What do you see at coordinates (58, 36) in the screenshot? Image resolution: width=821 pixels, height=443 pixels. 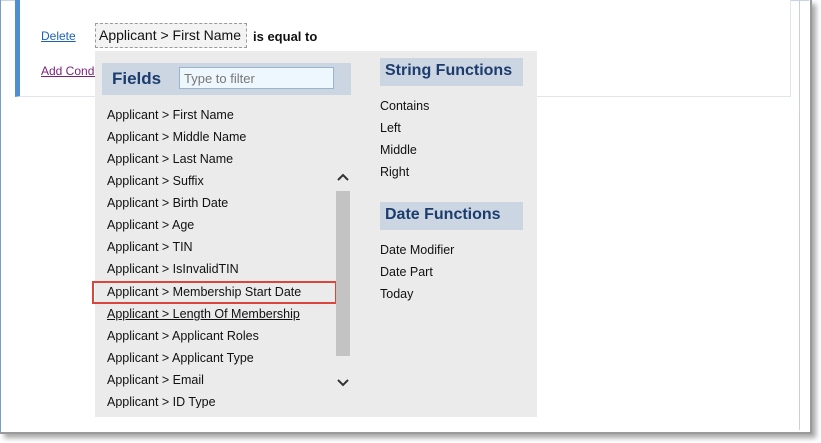 I see `delete-link: Delete` at bounding box center [58, 36].